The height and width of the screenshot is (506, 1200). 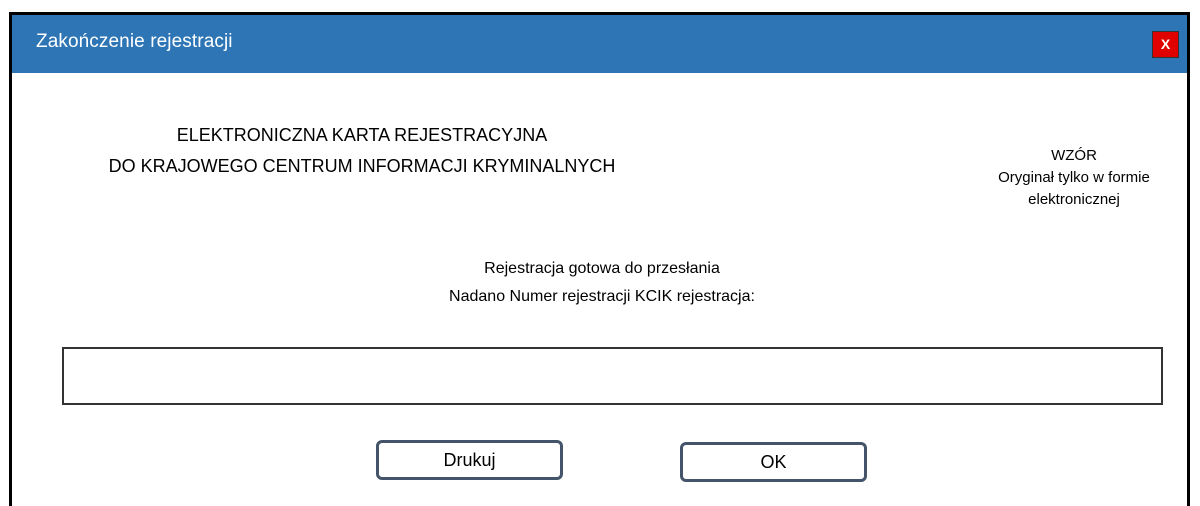 What do you see at coordinates (773, 462) in the screenshot?
I see `ok-button: OK` at bounding box center [773, 462].